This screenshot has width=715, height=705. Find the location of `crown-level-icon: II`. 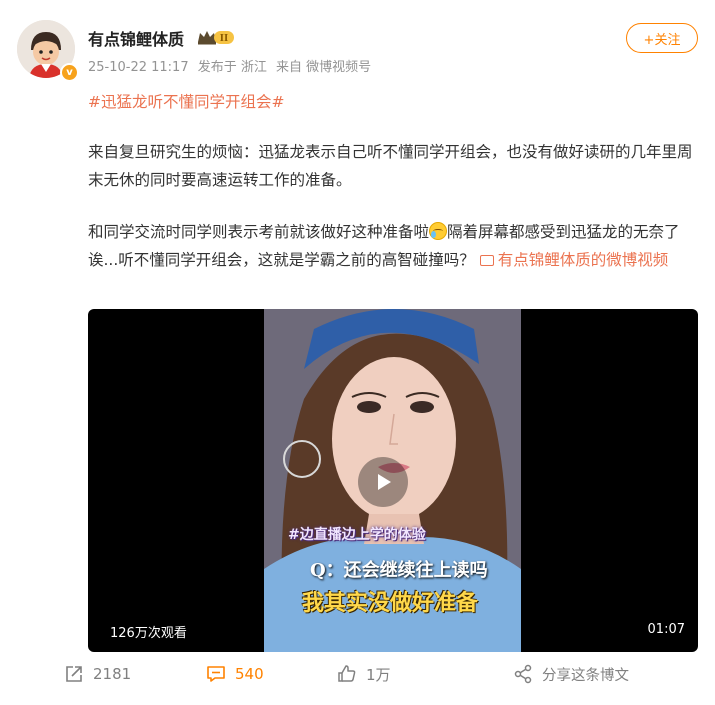

crown-level-icon: II is located at coordinates (216, 38).